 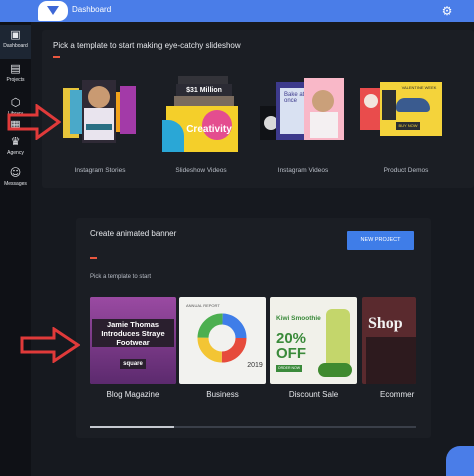 What do you see at coordinates (121, 277) in the screenshot?
I see `banner-subheading: Pick a template to start` at bounding box center [121, 277].